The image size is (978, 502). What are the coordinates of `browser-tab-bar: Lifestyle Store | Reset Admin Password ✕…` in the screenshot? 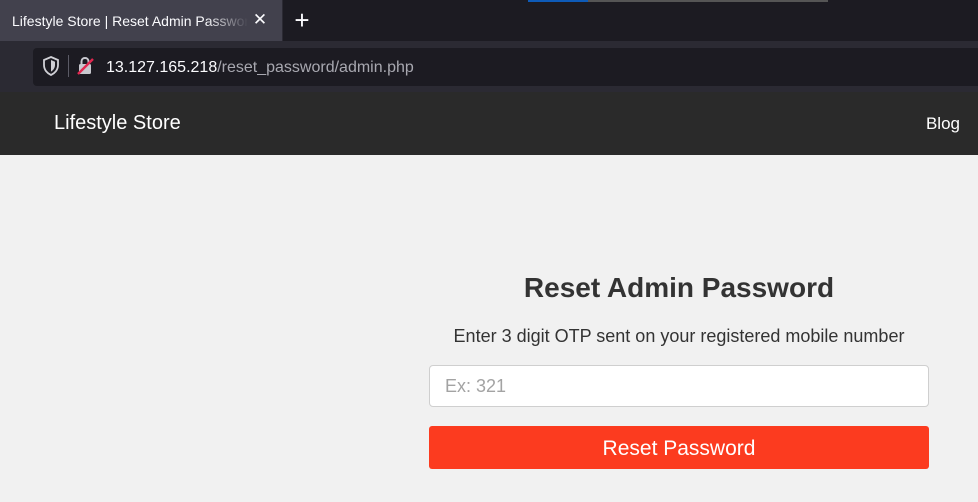 It's located at (489, 20).